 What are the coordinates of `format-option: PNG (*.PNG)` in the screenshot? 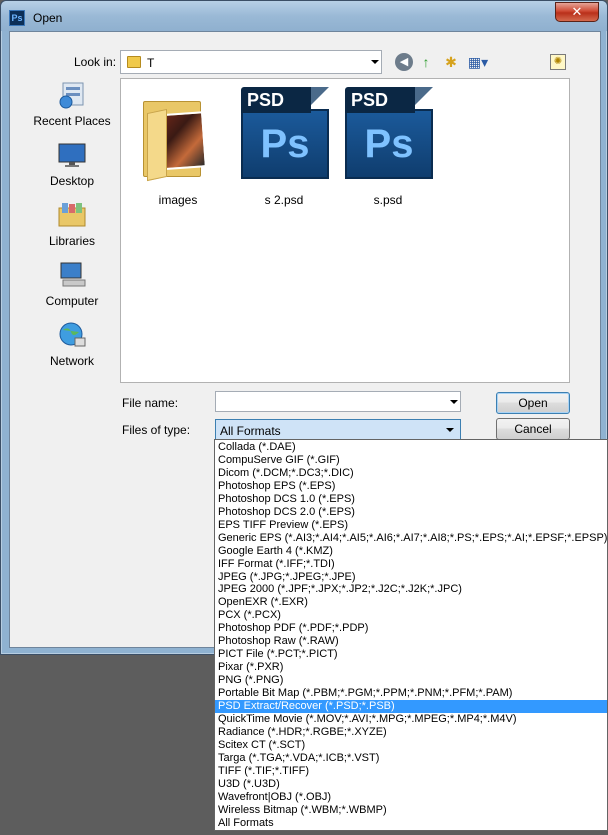 It's located at (411, 680).